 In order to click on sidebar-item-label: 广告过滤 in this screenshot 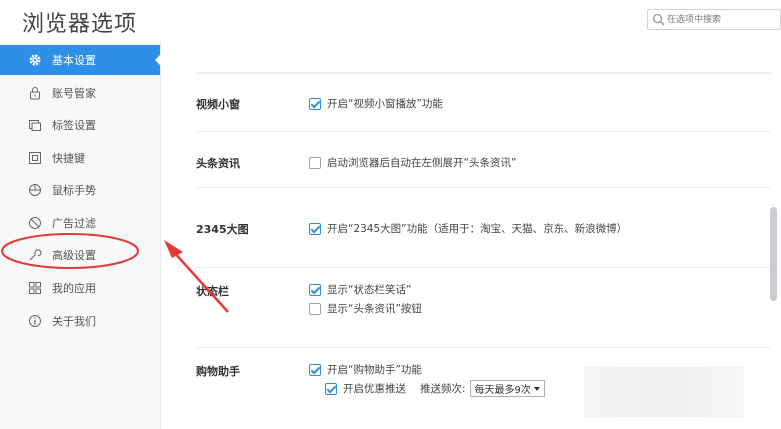, I will do `click(74, 223)`.